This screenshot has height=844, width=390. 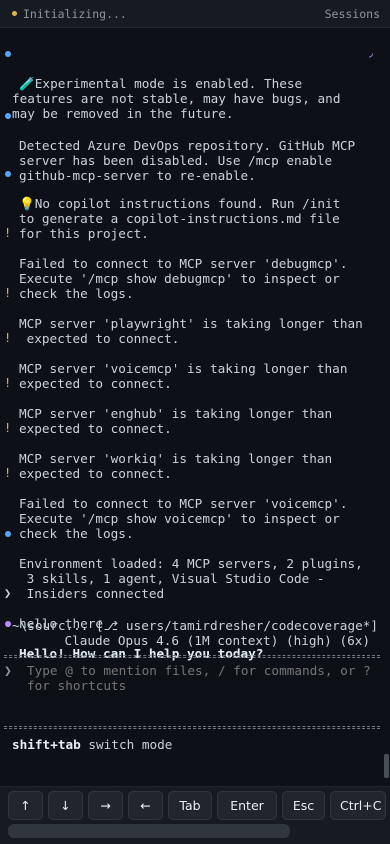 I want to click on arrow-right-key: →, so click(x=105, y=805).